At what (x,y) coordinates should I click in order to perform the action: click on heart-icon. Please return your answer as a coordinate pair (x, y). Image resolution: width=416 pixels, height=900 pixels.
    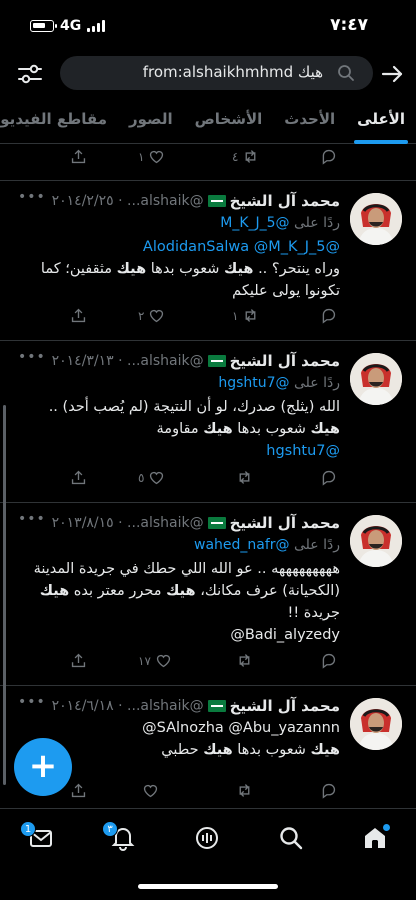
    Looking at the image, I should click on (150, 791).